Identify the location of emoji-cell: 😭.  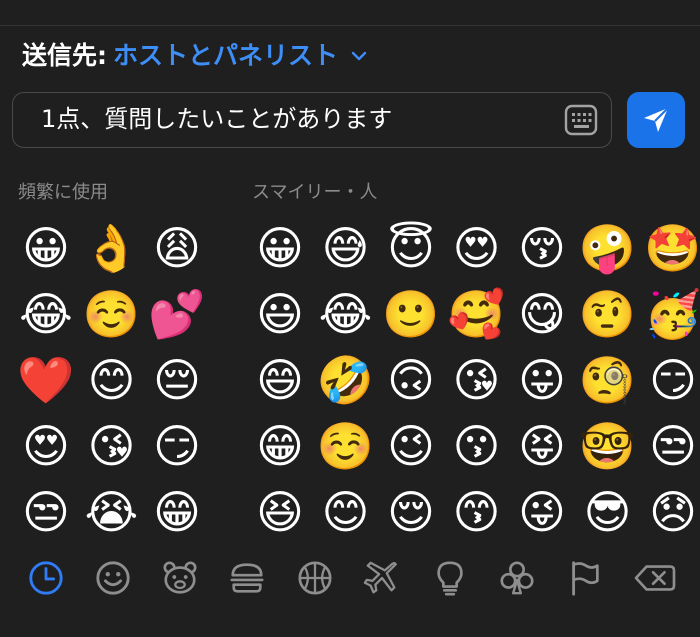
(112, 512).